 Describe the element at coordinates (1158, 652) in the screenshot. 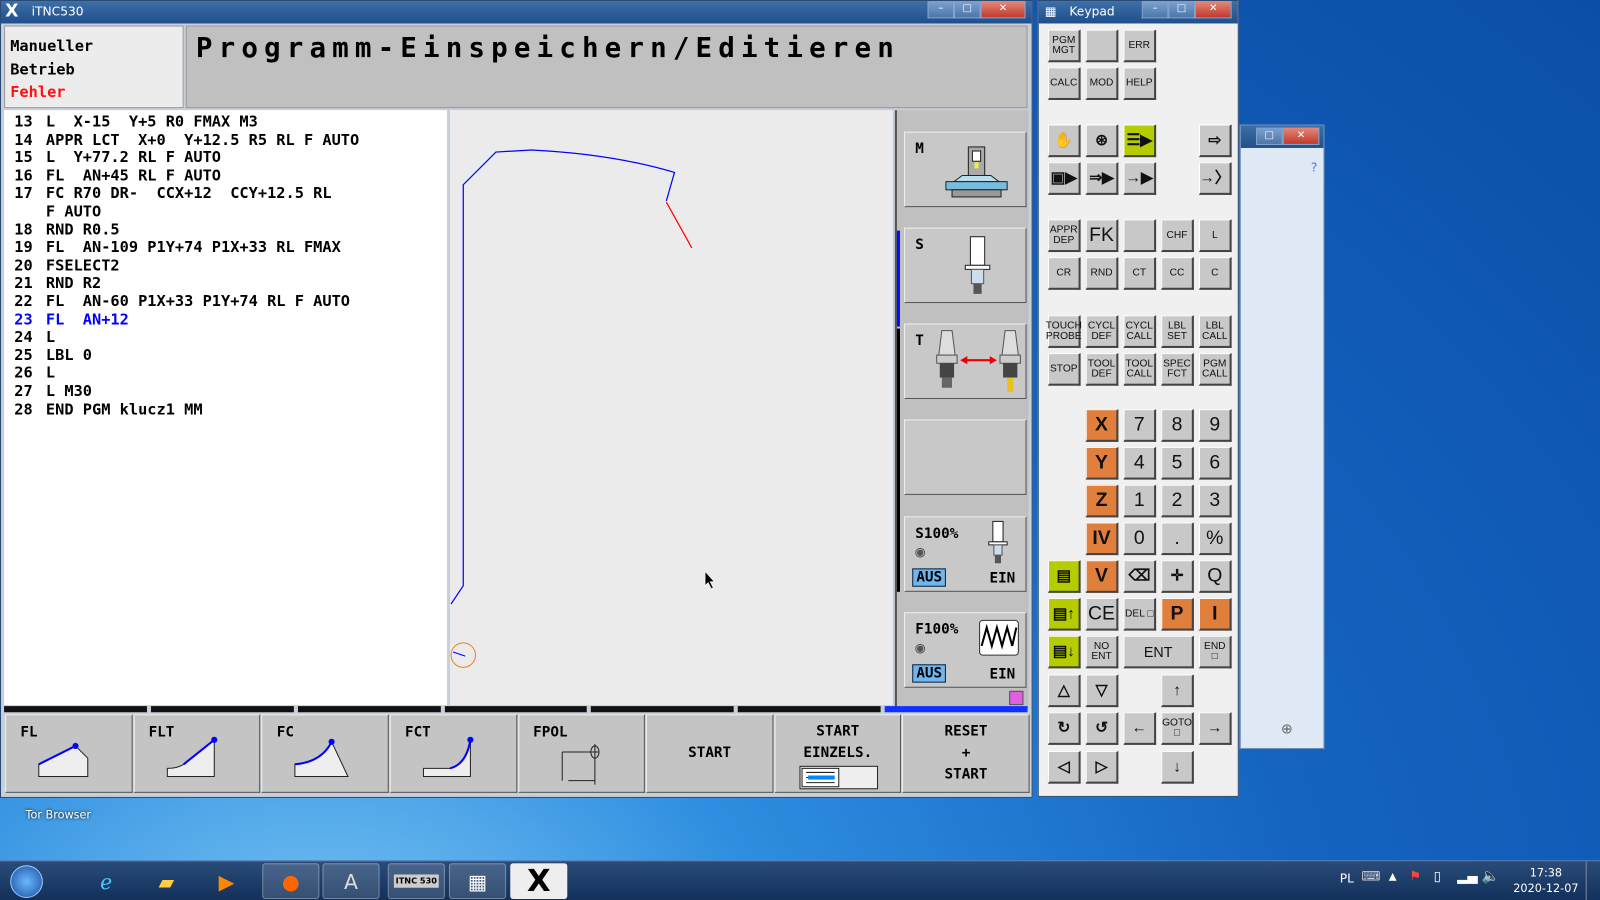

I see `key-ent: ENT` at that location.